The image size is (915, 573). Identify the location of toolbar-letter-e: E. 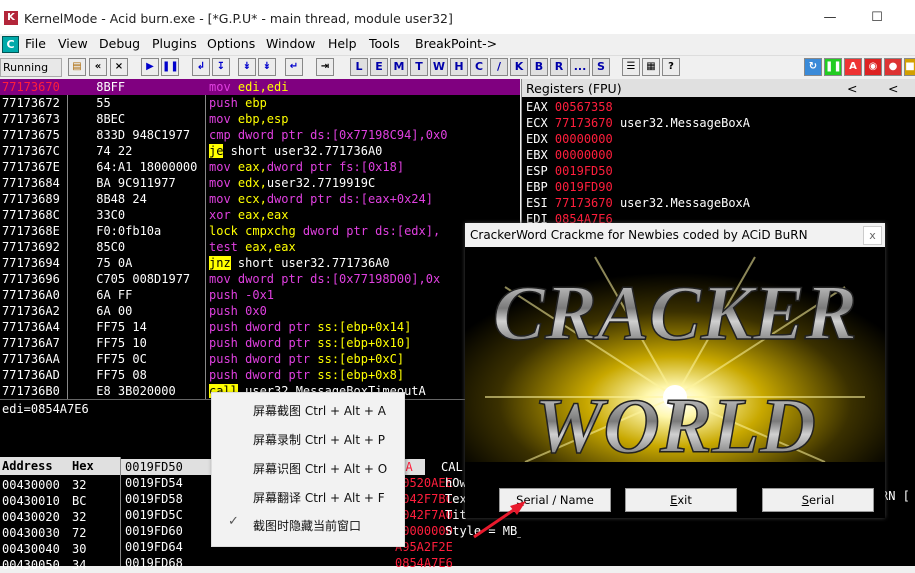
(379, 67).